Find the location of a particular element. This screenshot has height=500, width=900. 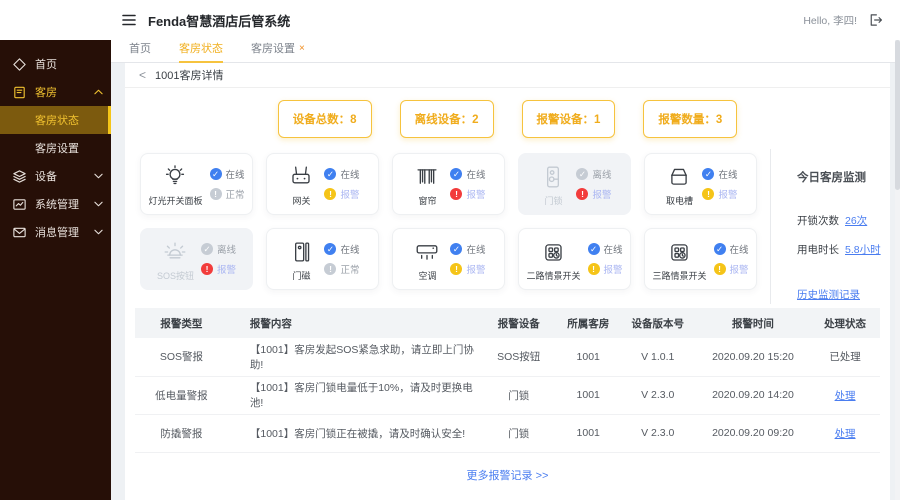

scene-switch-icon is located at coordinates (679, 252).